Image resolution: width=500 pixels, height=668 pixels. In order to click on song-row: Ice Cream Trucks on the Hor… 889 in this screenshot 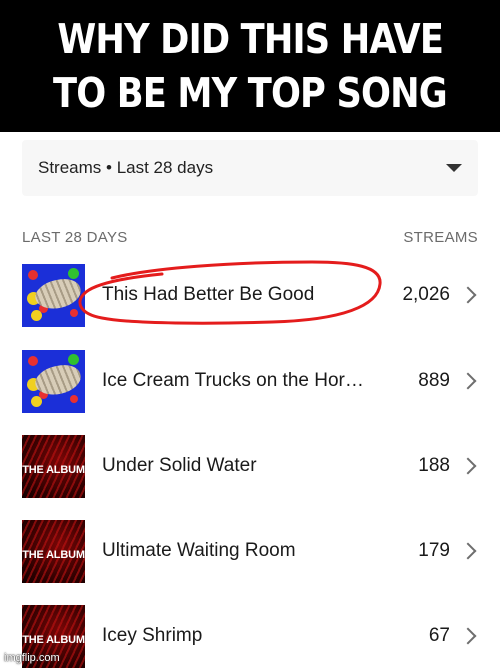, I will do `click(250, 381)`.